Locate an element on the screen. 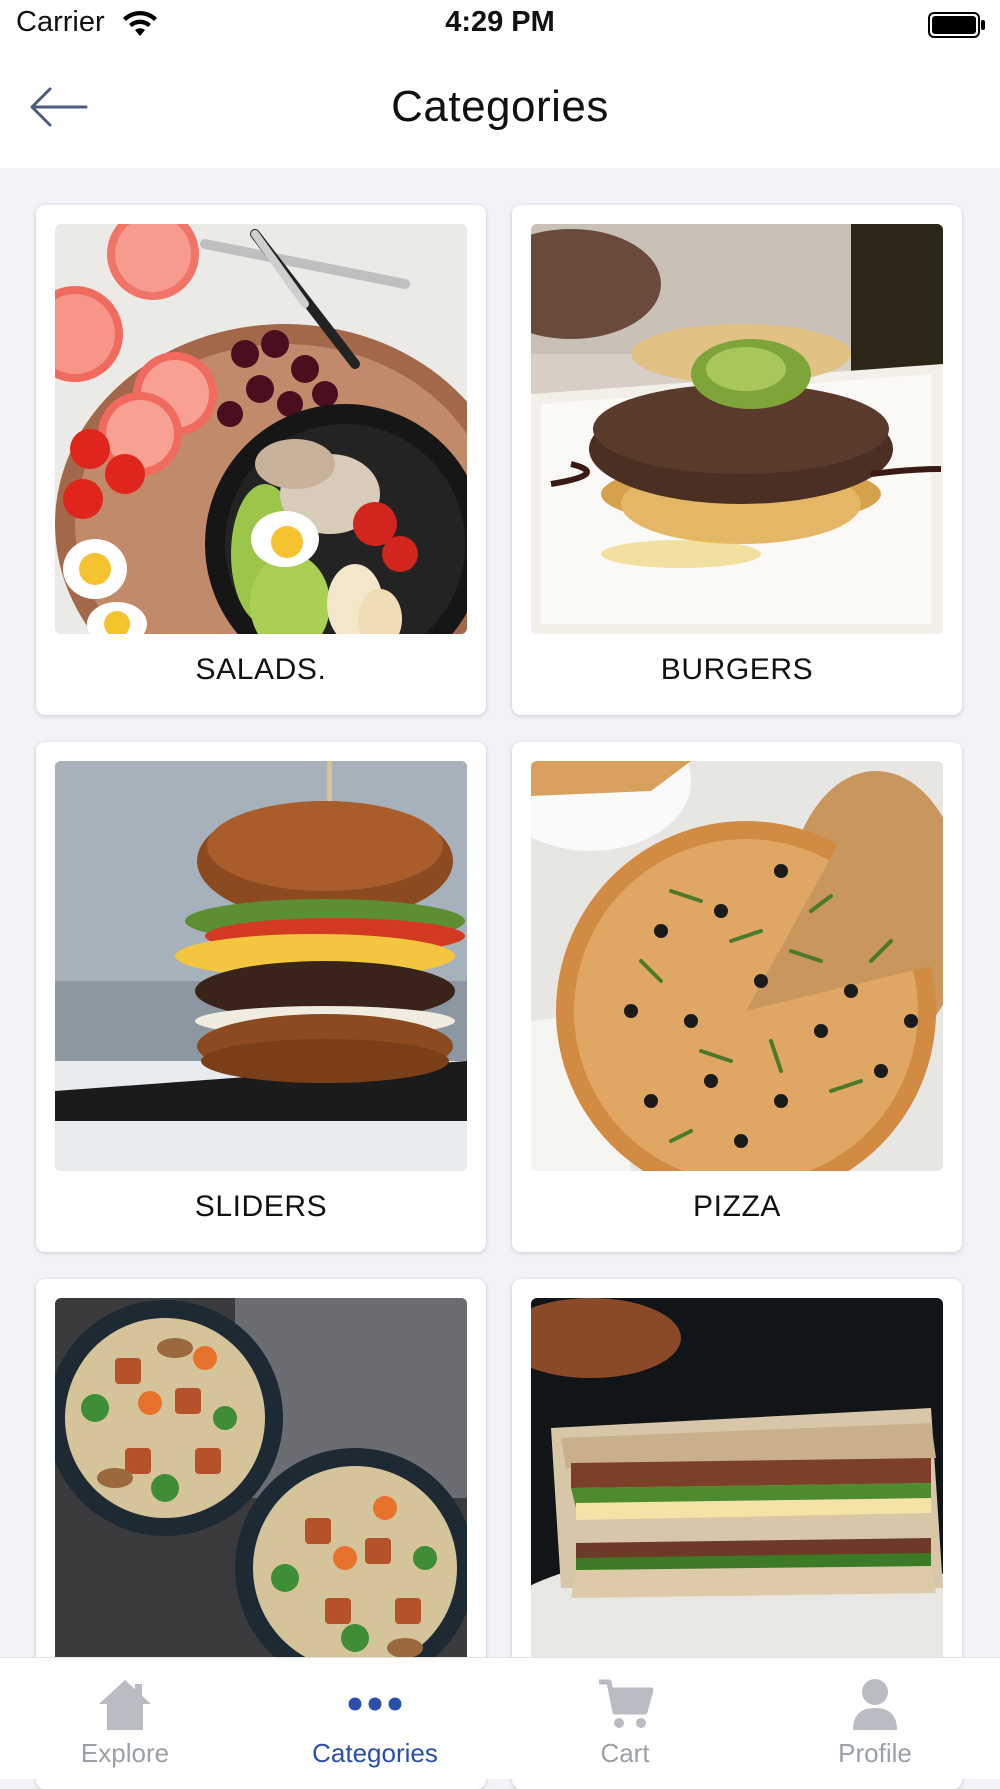 This screenshot has width=1000, height=1789. home-icon is located at coordinates (125, 1705).